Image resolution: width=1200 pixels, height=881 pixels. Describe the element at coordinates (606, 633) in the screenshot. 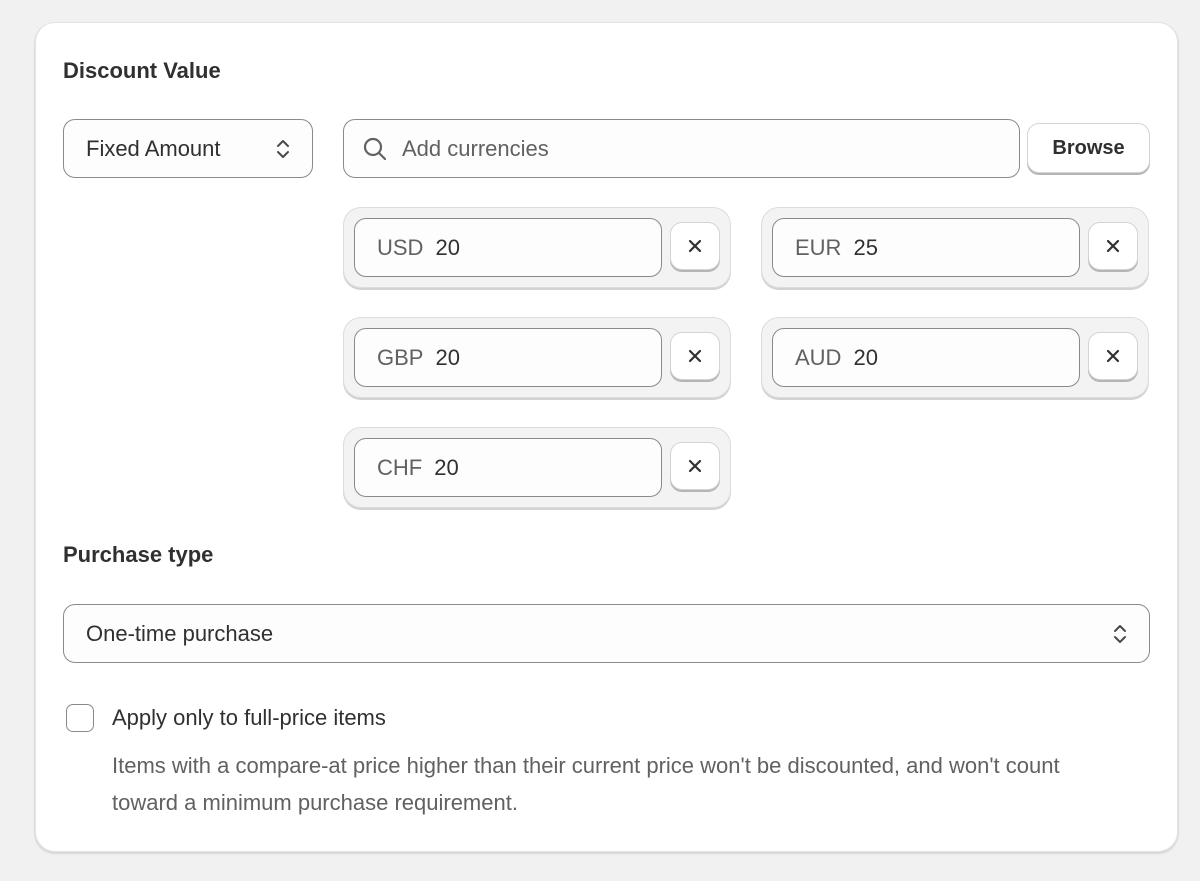

I see `purchase-type-select: One-time purchase` at that location.